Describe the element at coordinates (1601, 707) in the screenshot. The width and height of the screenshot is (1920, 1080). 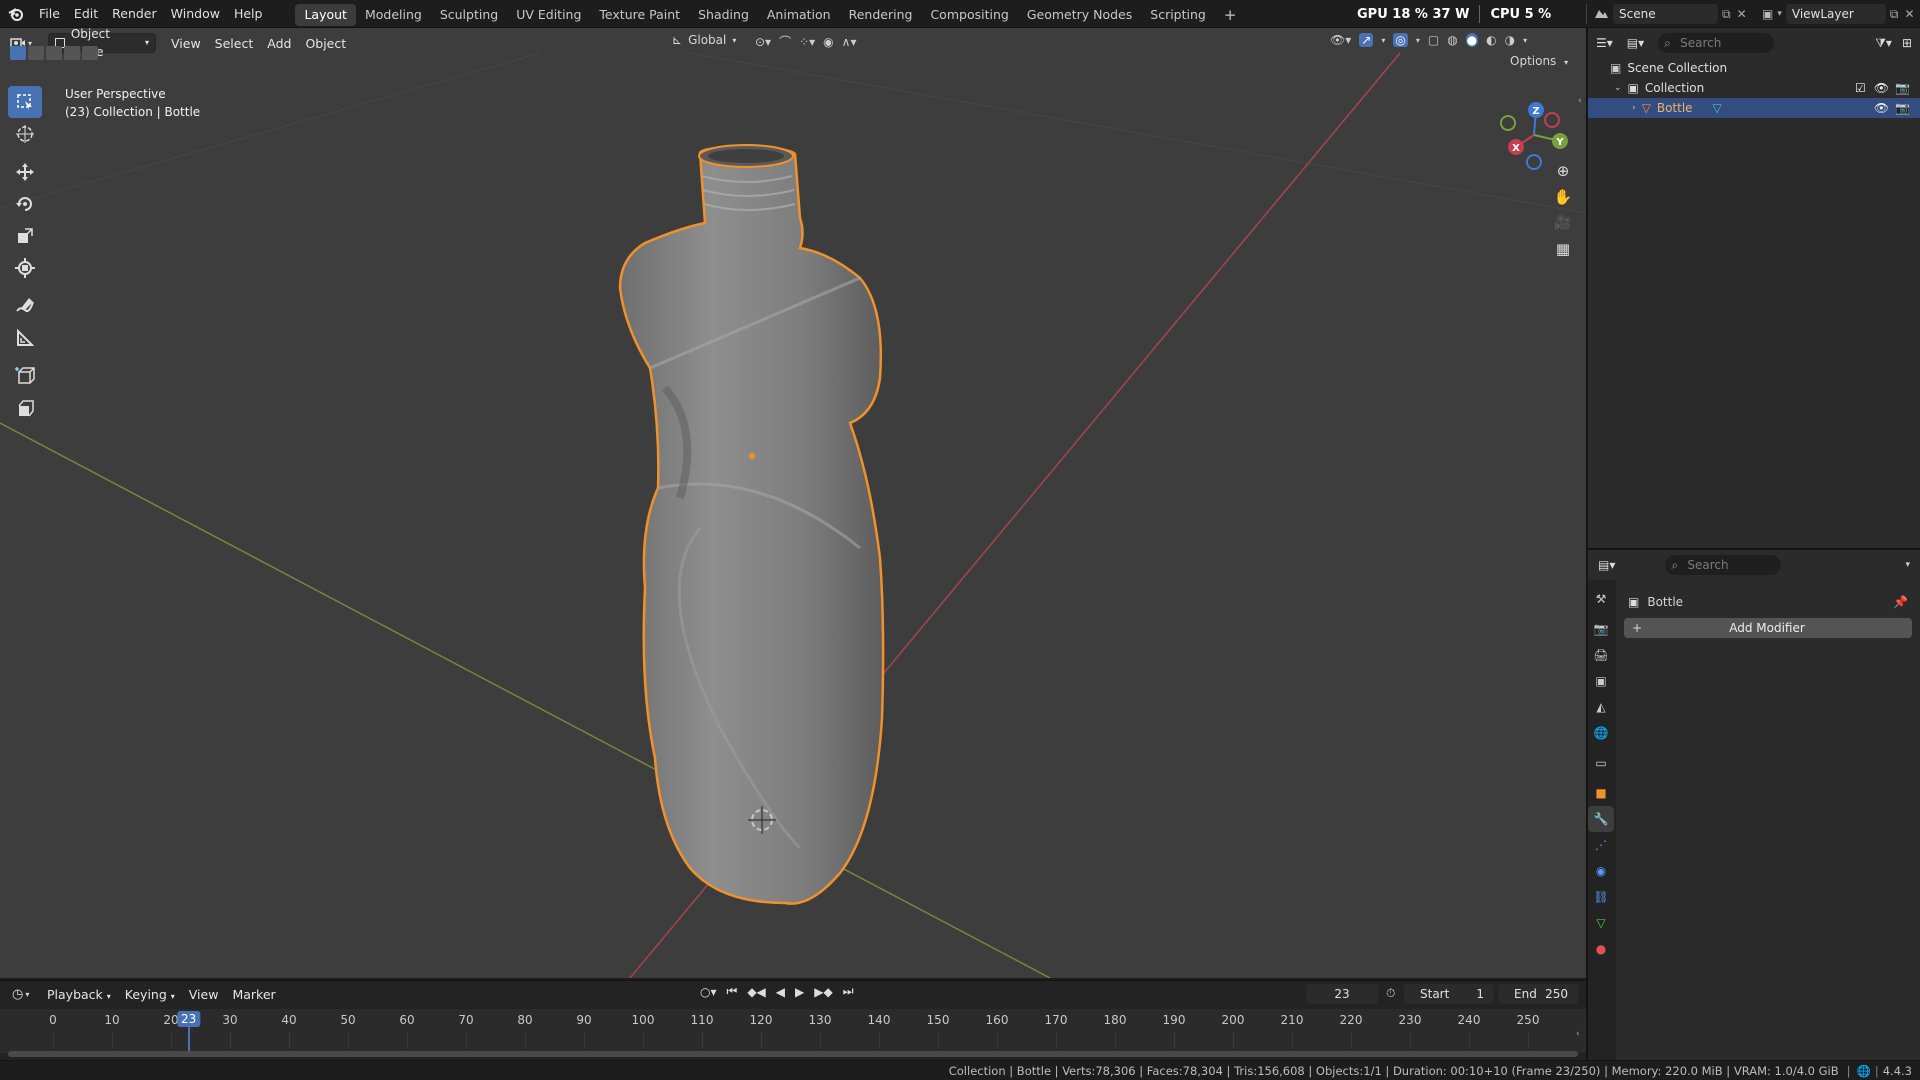
I see `scene-tab-icon: ◭` at that location.